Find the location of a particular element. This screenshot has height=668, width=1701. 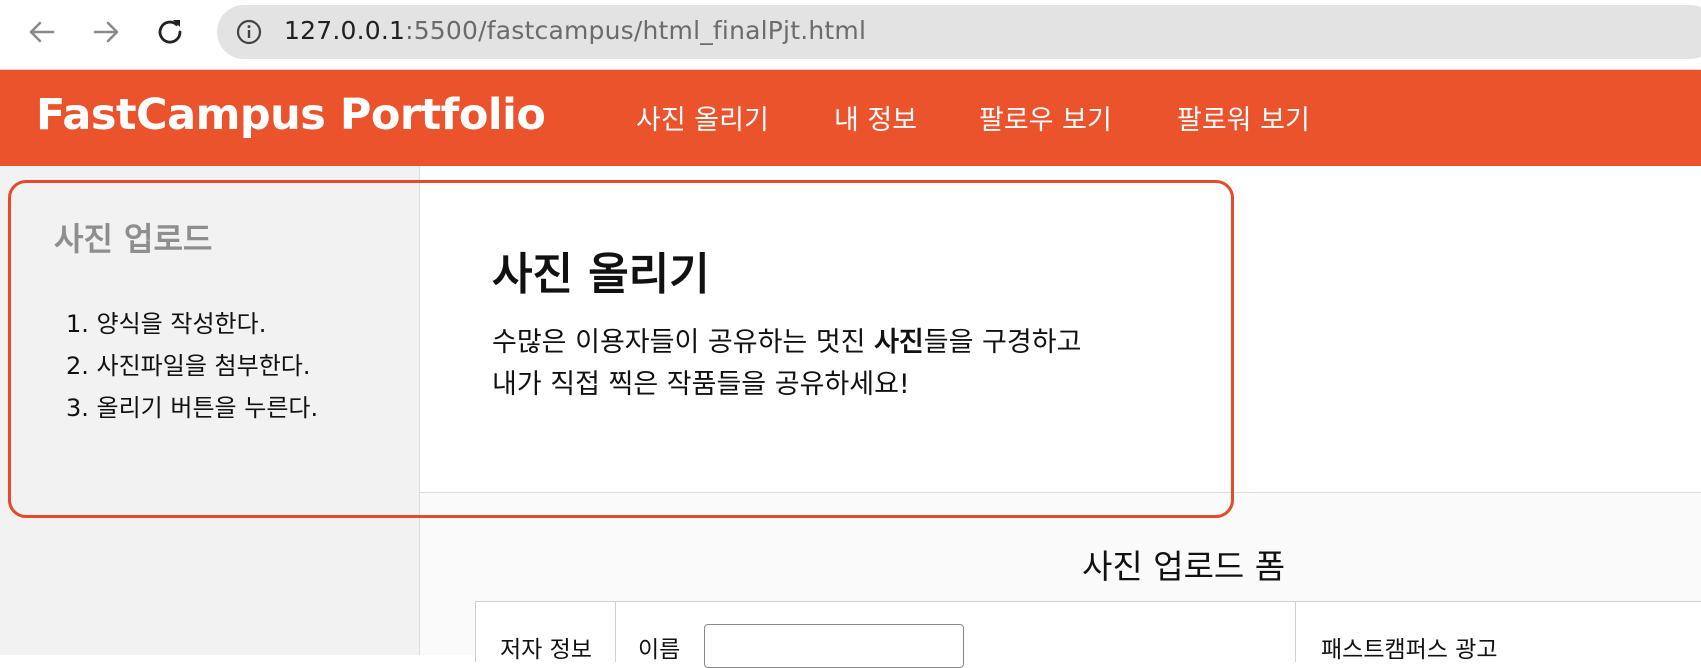

back-button is located at coordinates (42, 32).